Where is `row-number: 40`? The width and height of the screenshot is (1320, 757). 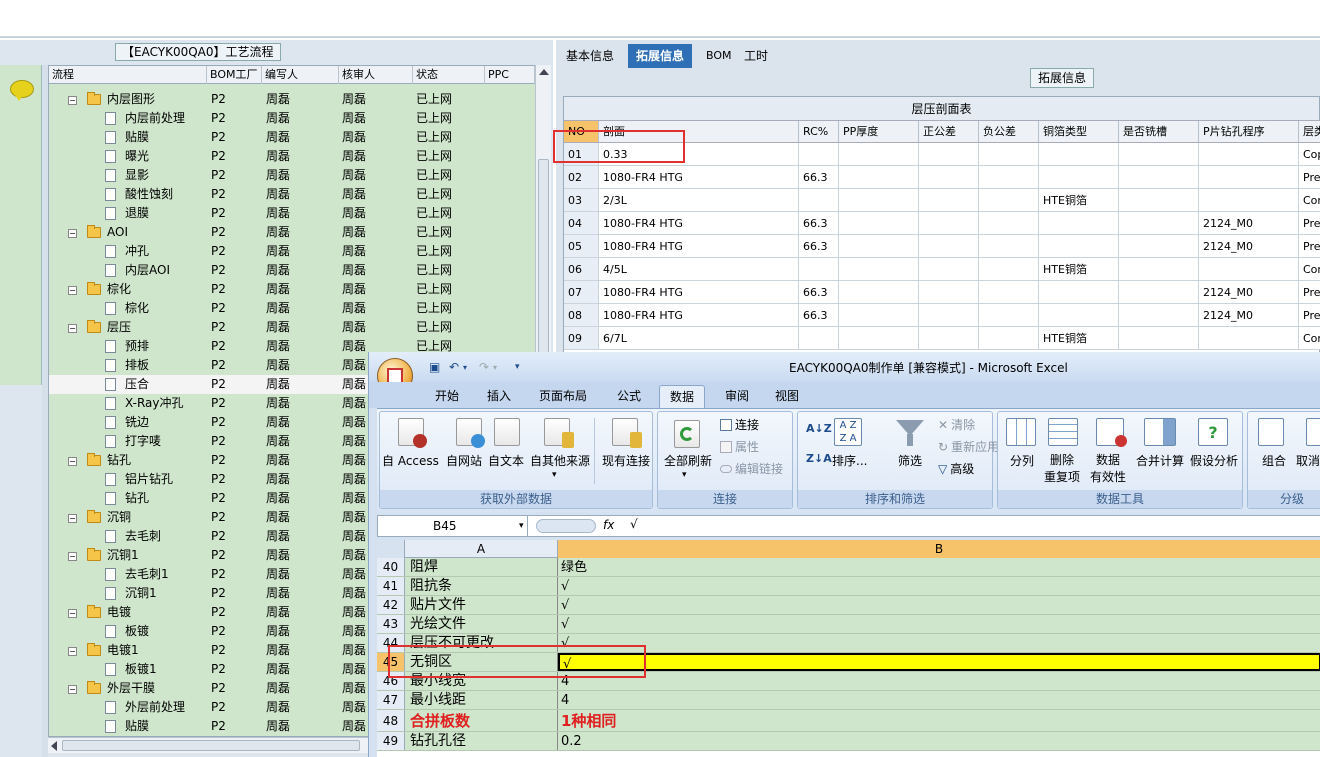 row-number: 40 is located at coordinates (391, 567).